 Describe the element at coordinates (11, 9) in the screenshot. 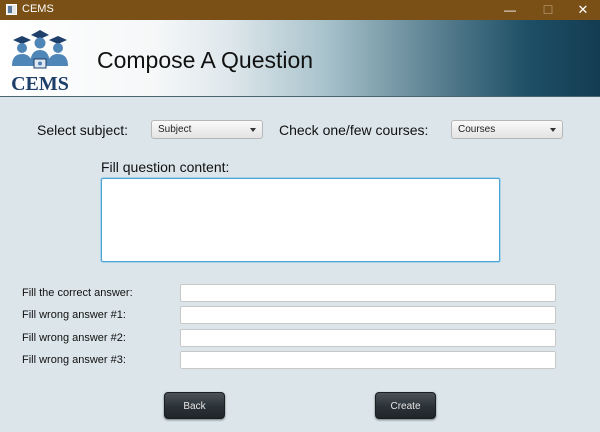

I see `app-icon` at that location.